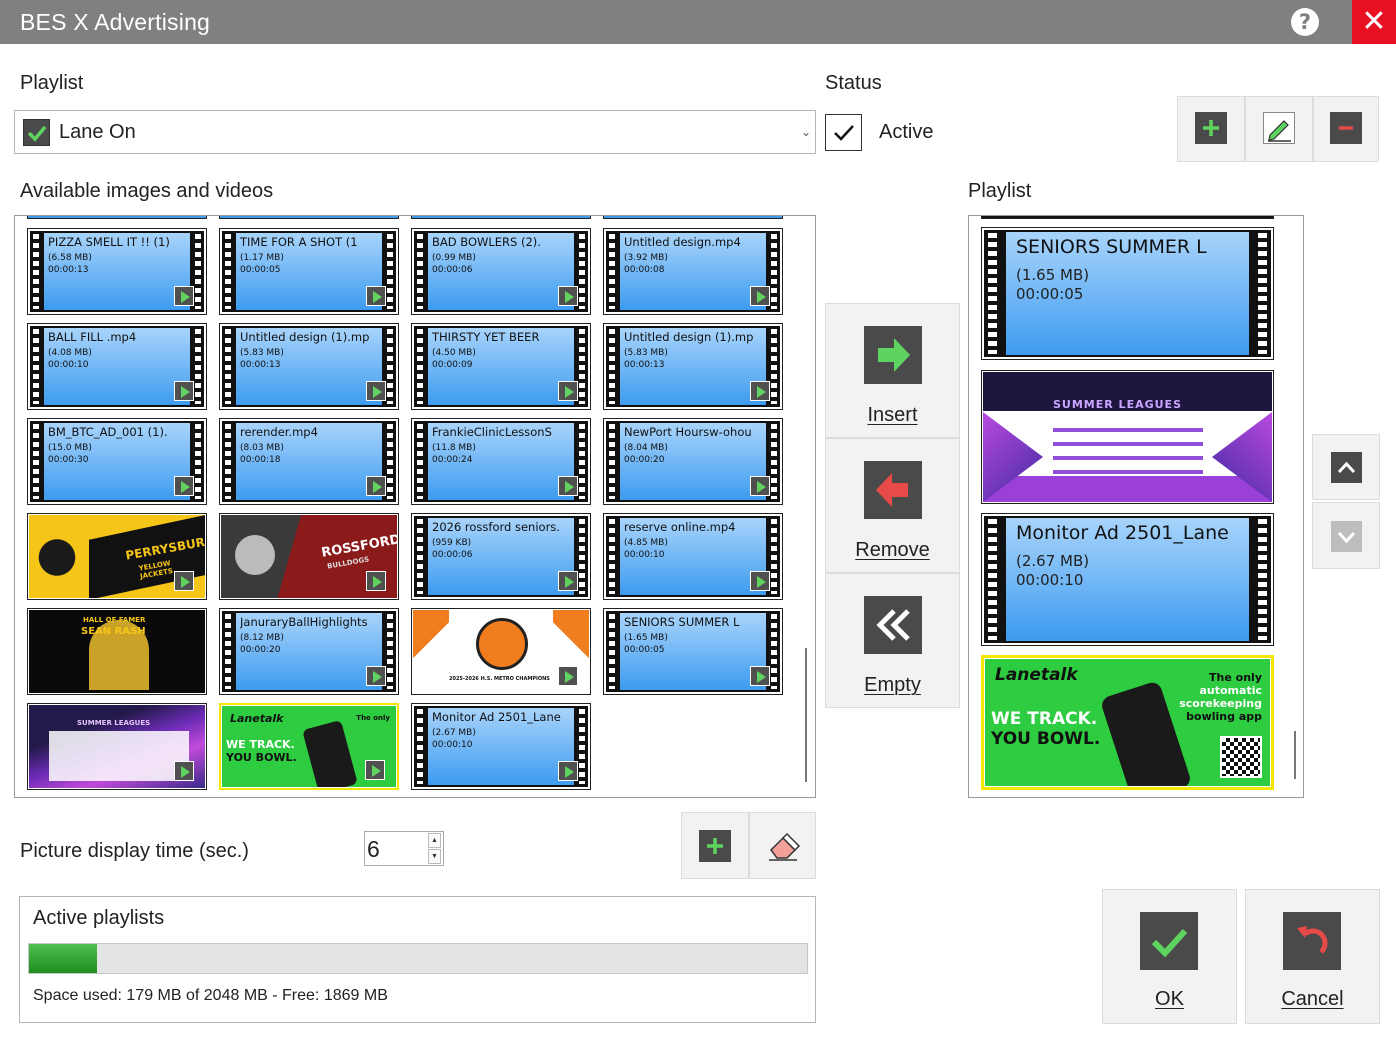 The image size is (1396, 1038). Describe the element at coordinates (501, 651) in the screenshot. I see `media-tile-image: 2025-2026 H.S. METRO CHAMPIONS` at that location.